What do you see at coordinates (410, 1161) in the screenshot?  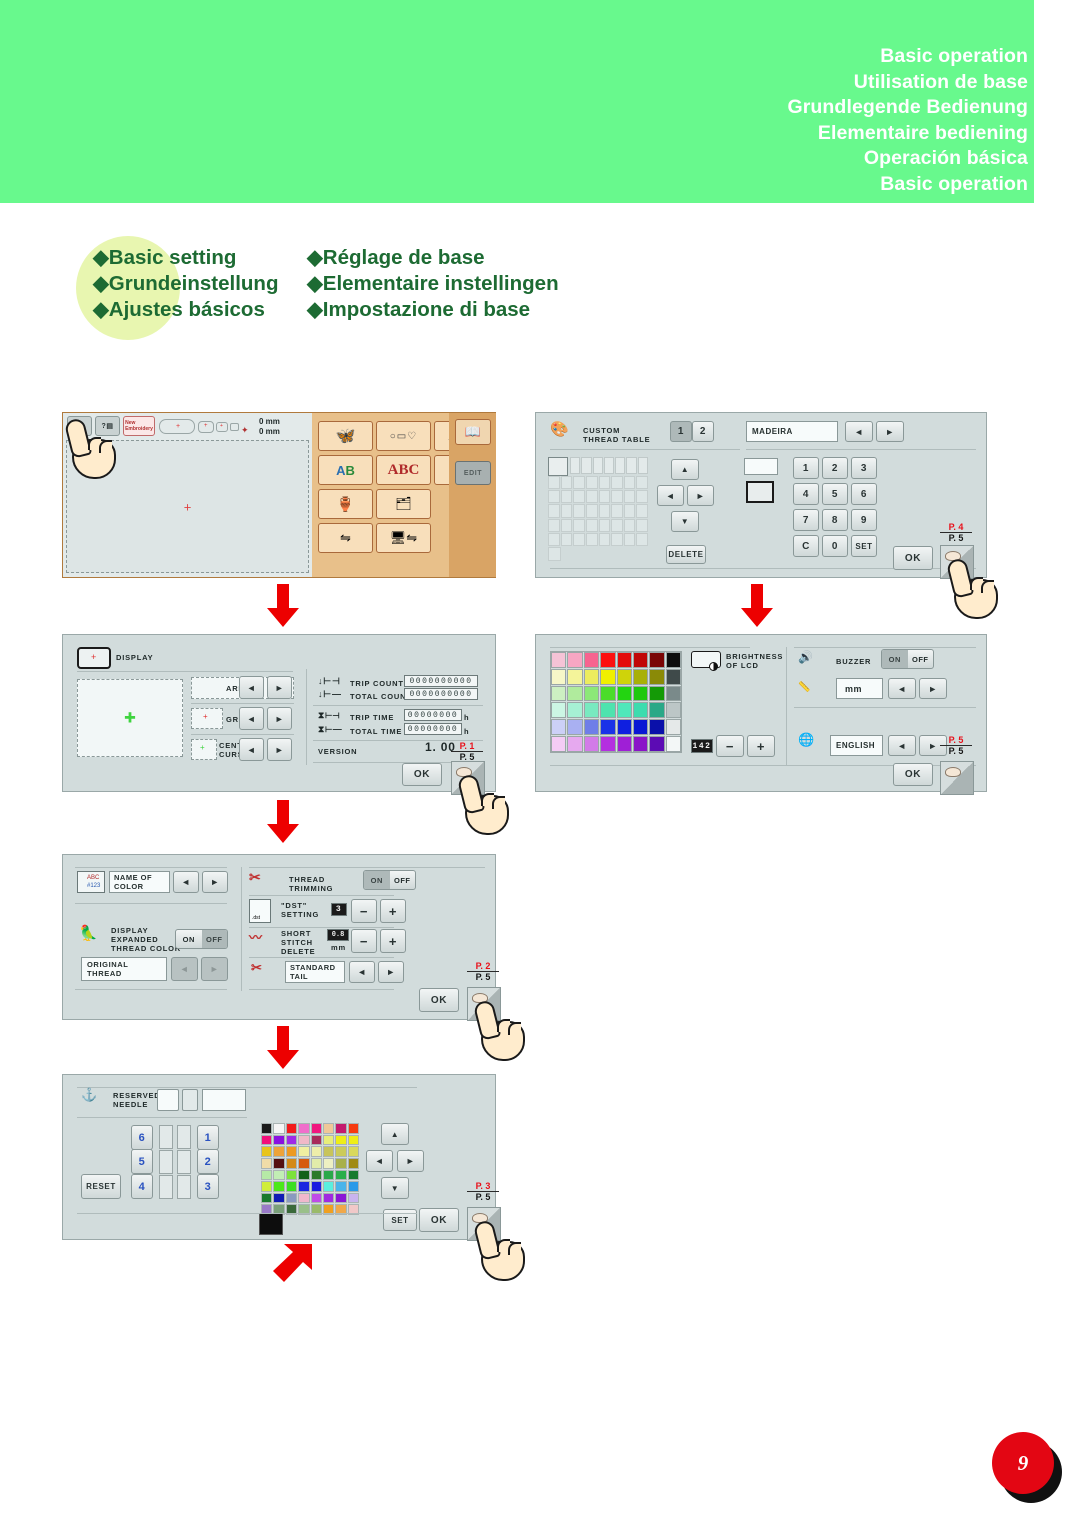 I see `palette-right-button` at bounding box center [410, 1161].